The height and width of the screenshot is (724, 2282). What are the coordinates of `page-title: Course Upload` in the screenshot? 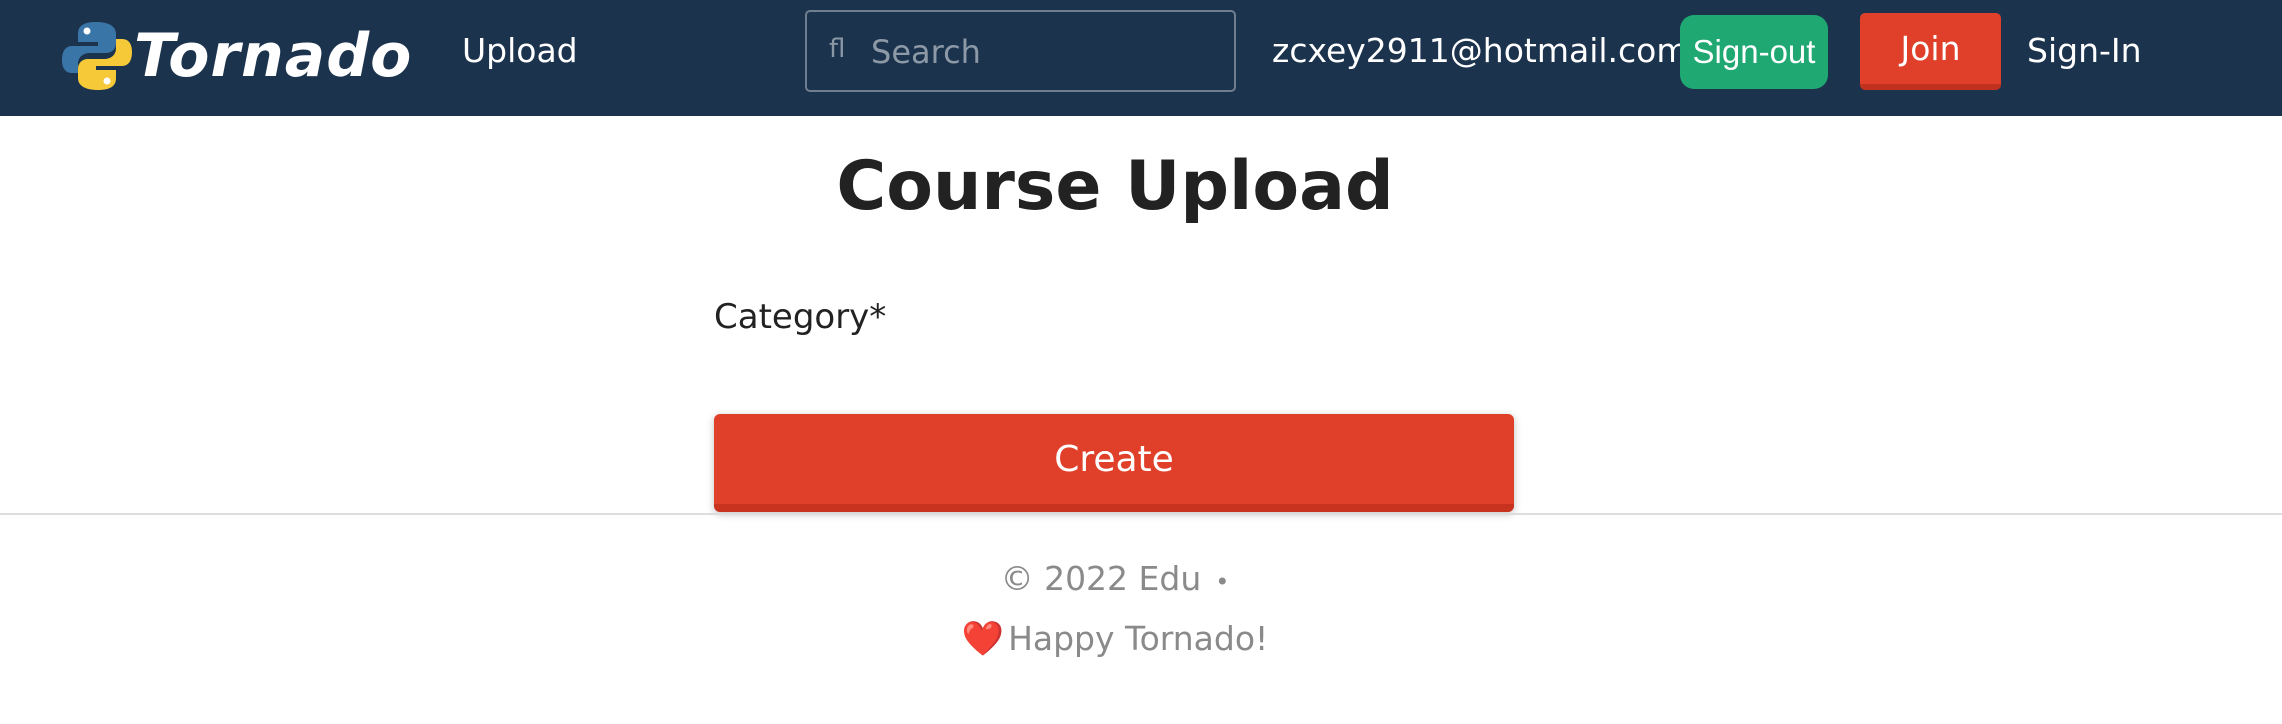 It's located at (1115, 186).